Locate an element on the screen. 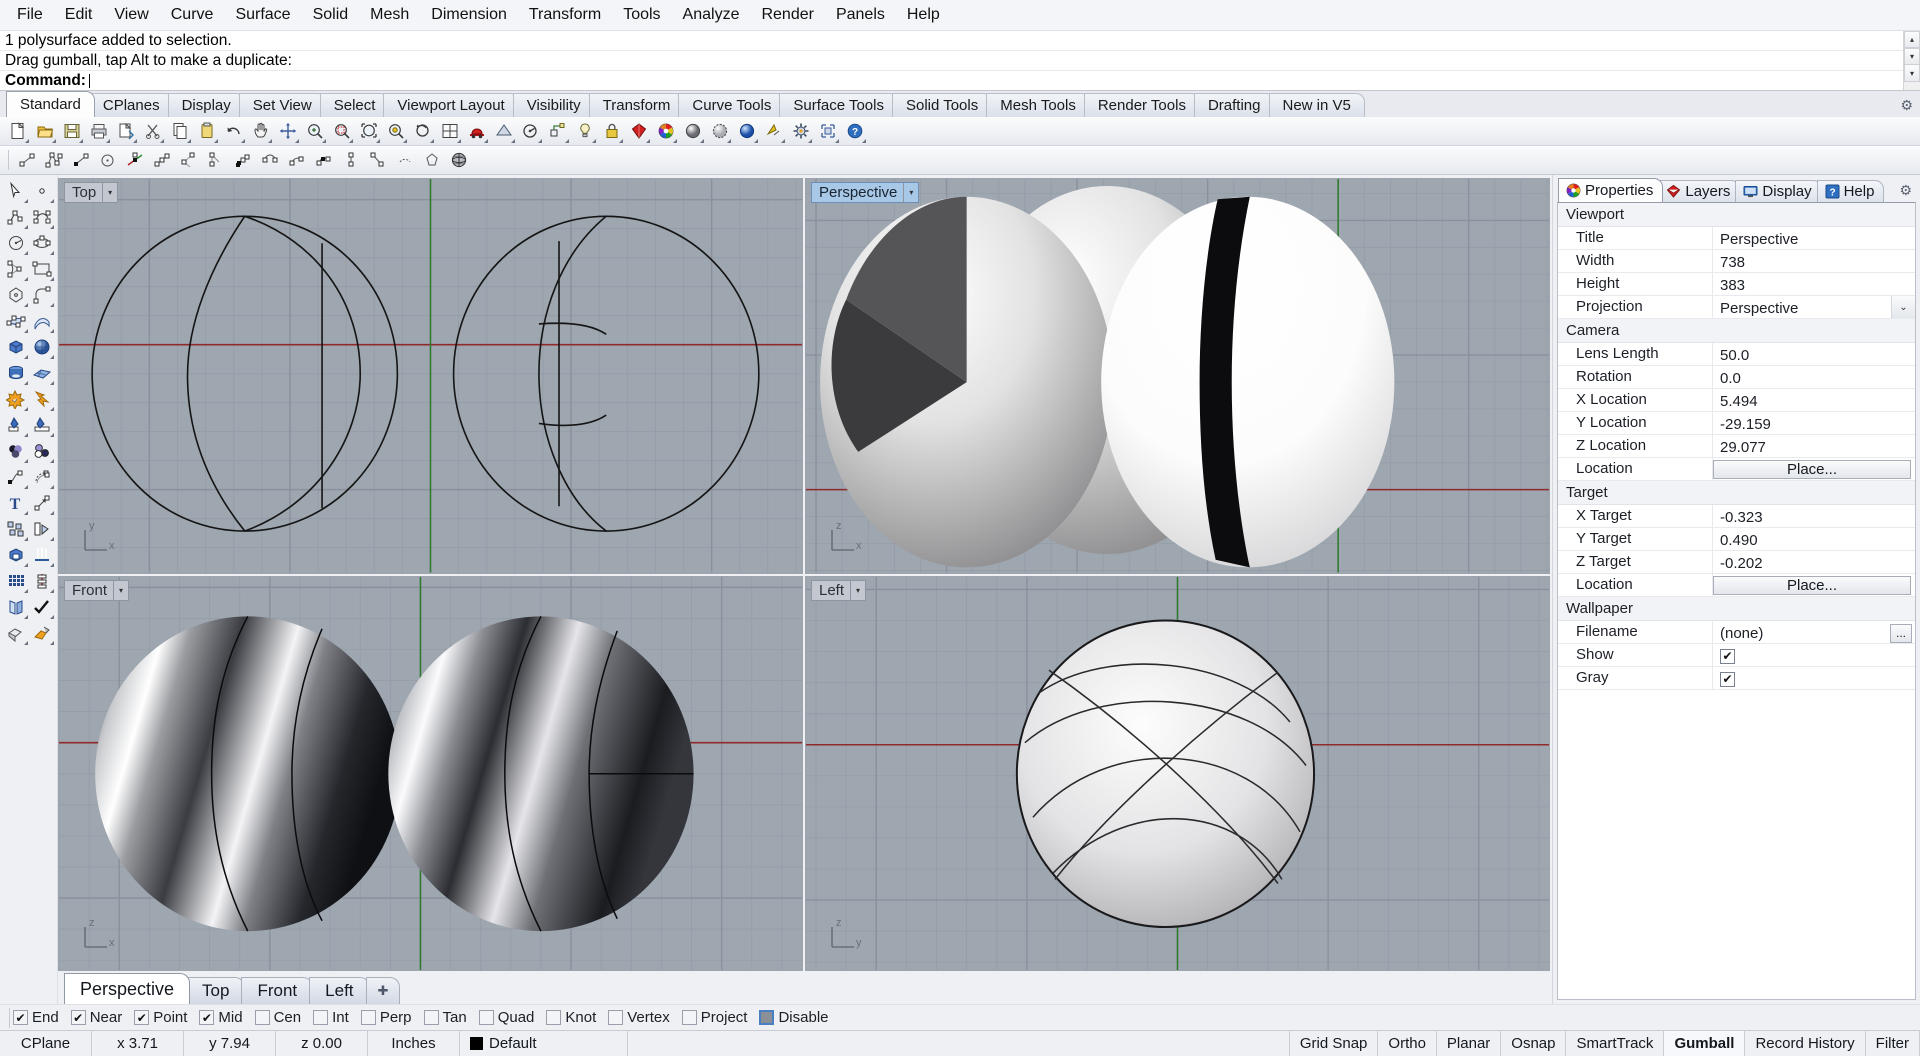  scissors-cut-icon is located at coordinates (152, 131).